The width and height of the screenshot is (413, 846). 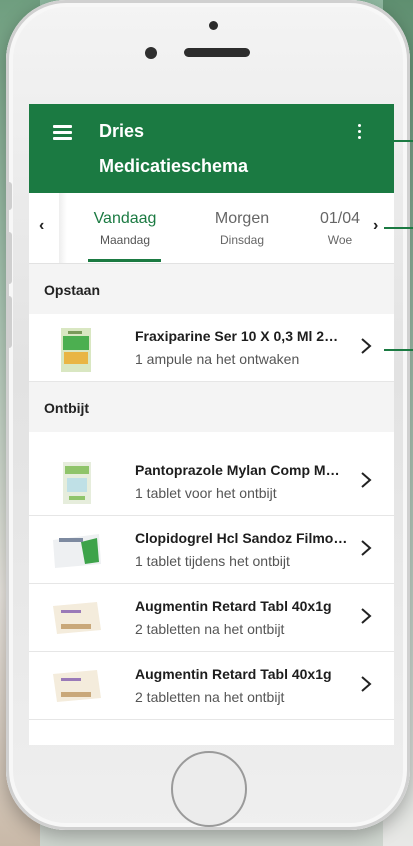 I want to click on user-name: Dries, so click(x=122, y=131).